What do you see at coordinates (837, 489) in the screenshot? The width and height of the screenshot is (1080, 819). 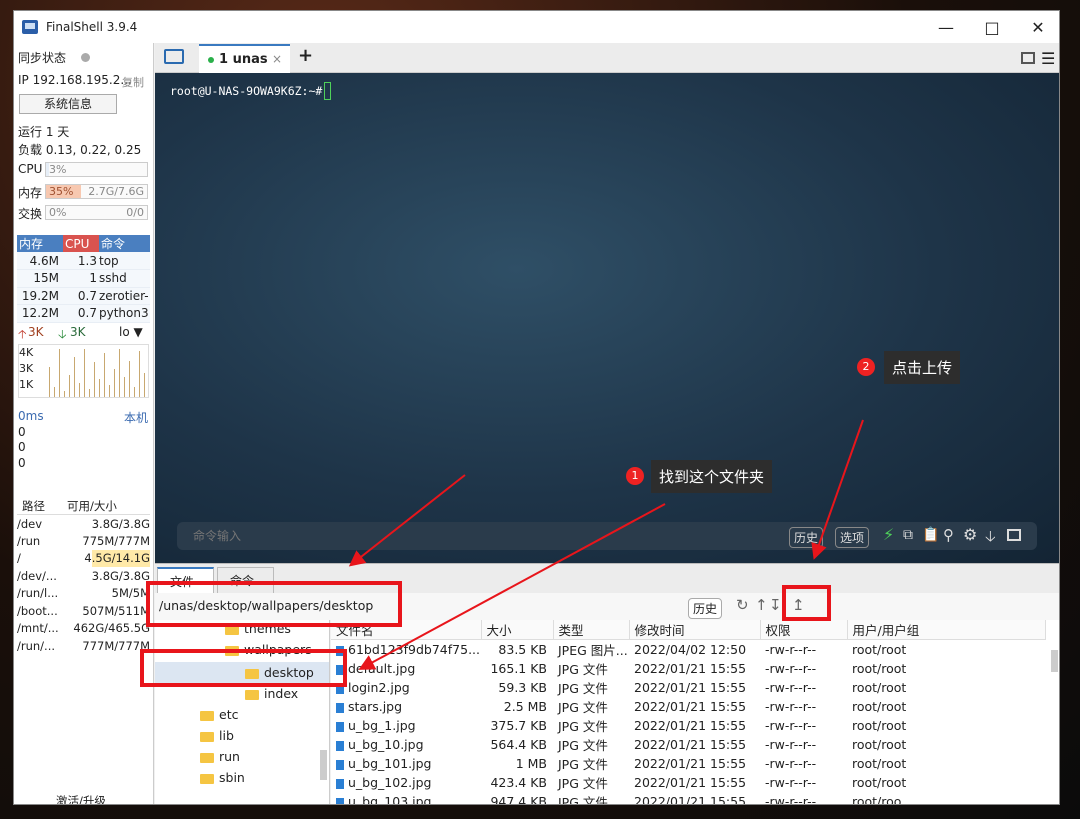 I see `arrow-to-upload` at bounding box center [837, 489].